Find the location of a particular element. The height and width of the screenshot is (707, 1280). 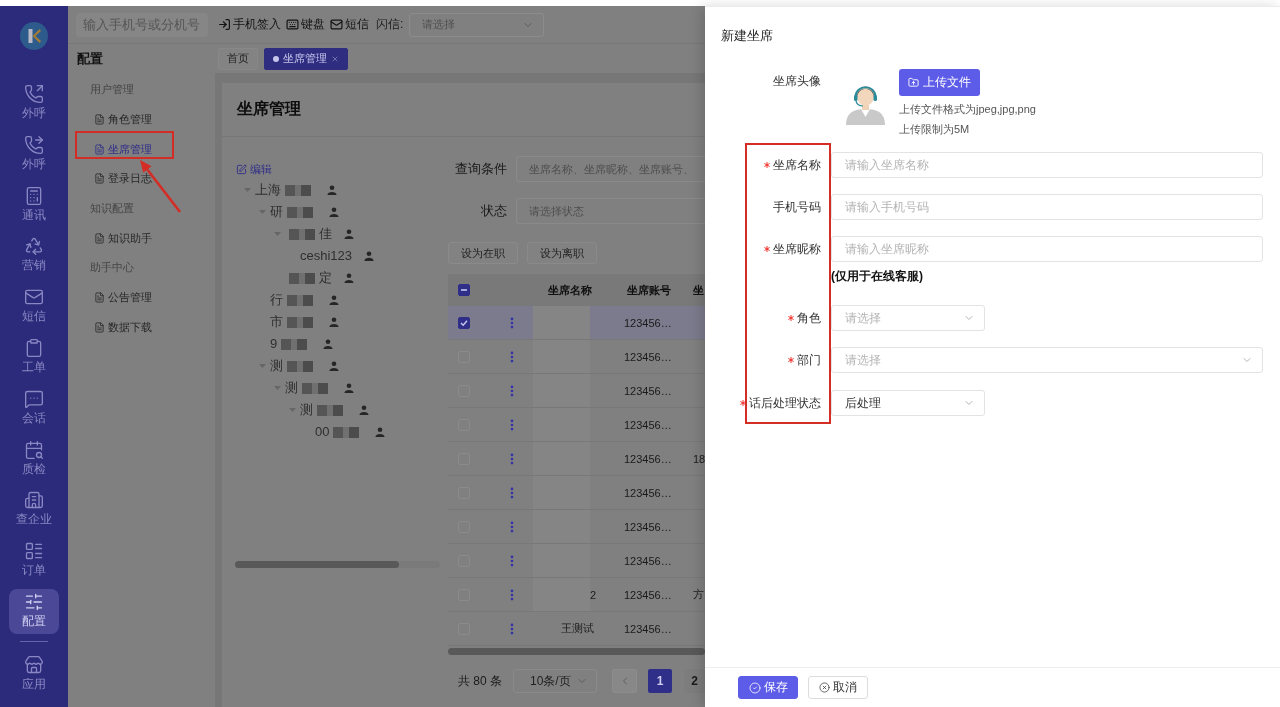

upload-hint: 上传文件格式为jpeg,jpg,png is located at coordinates (967, 109).